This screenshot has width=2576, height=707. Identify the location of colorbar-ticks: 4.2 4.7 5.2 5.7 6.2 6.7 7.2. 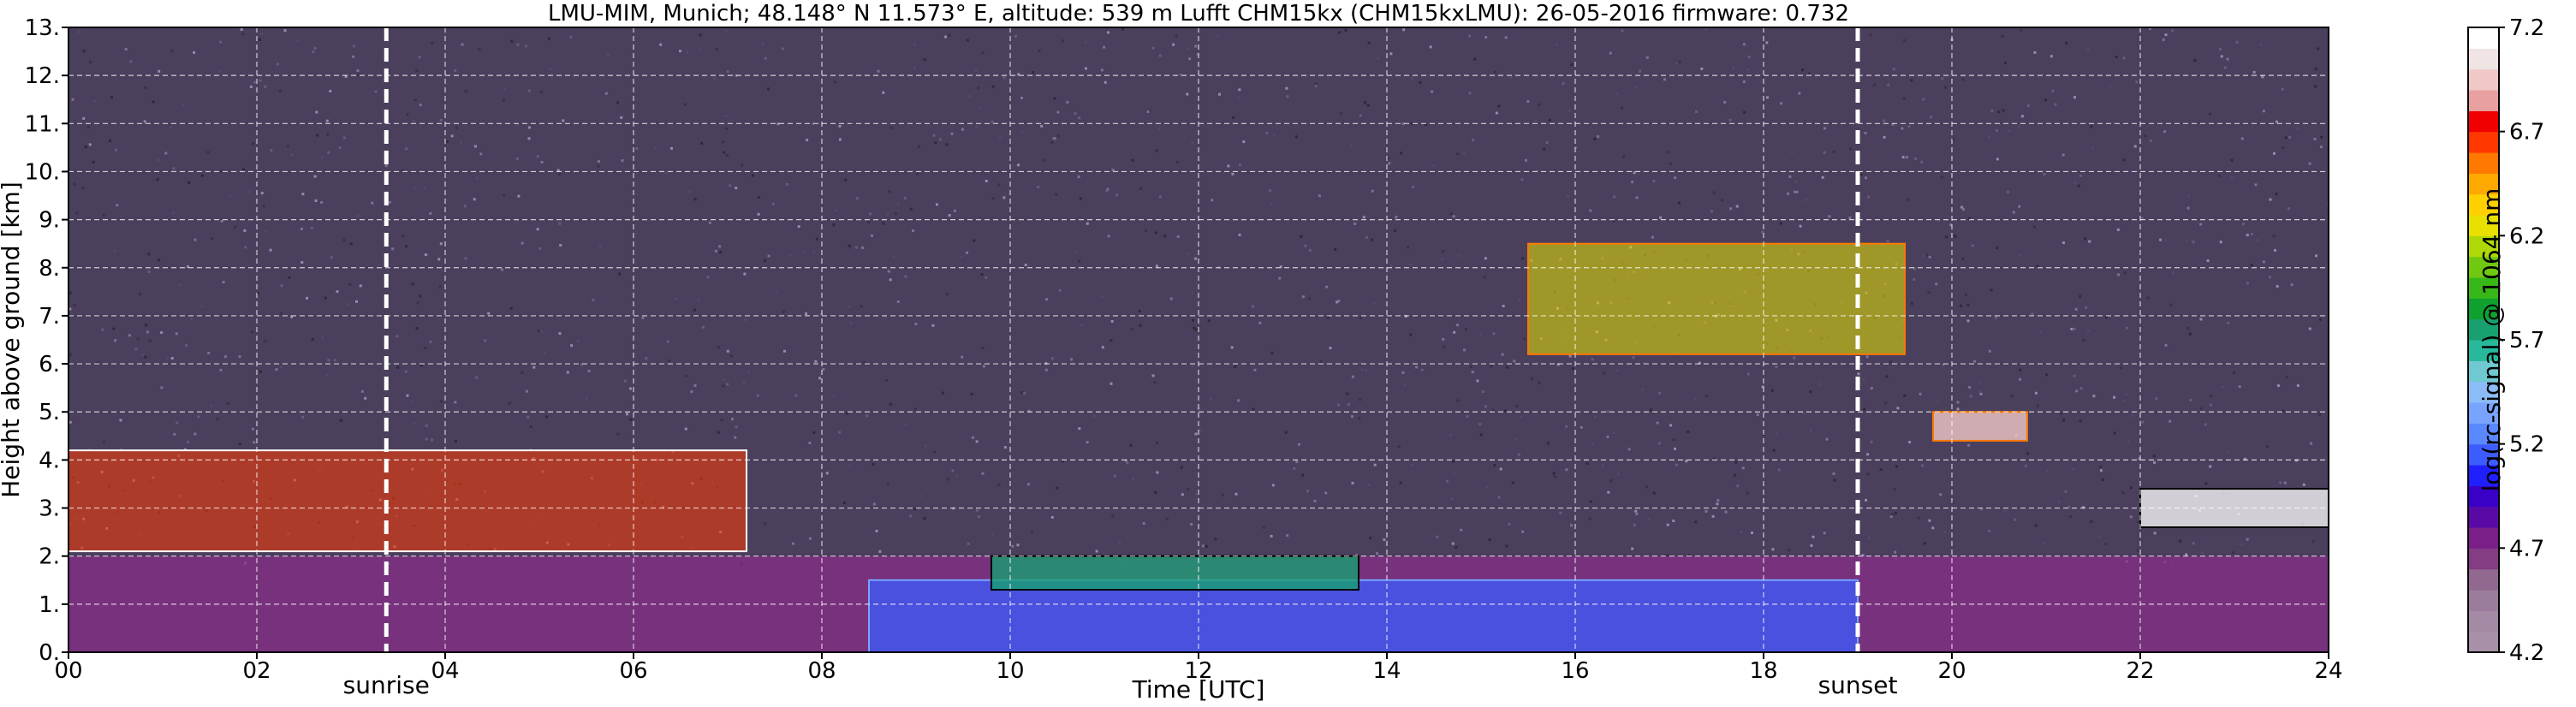
(2521, 340).